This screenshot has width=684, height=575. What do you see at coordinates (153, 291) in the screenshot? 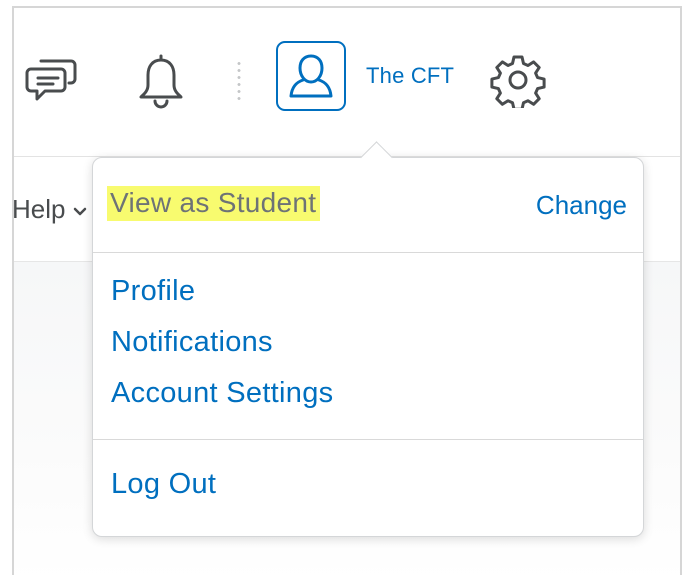
I see `menu-item-profile: Profile` at bounding box center [153, 291].